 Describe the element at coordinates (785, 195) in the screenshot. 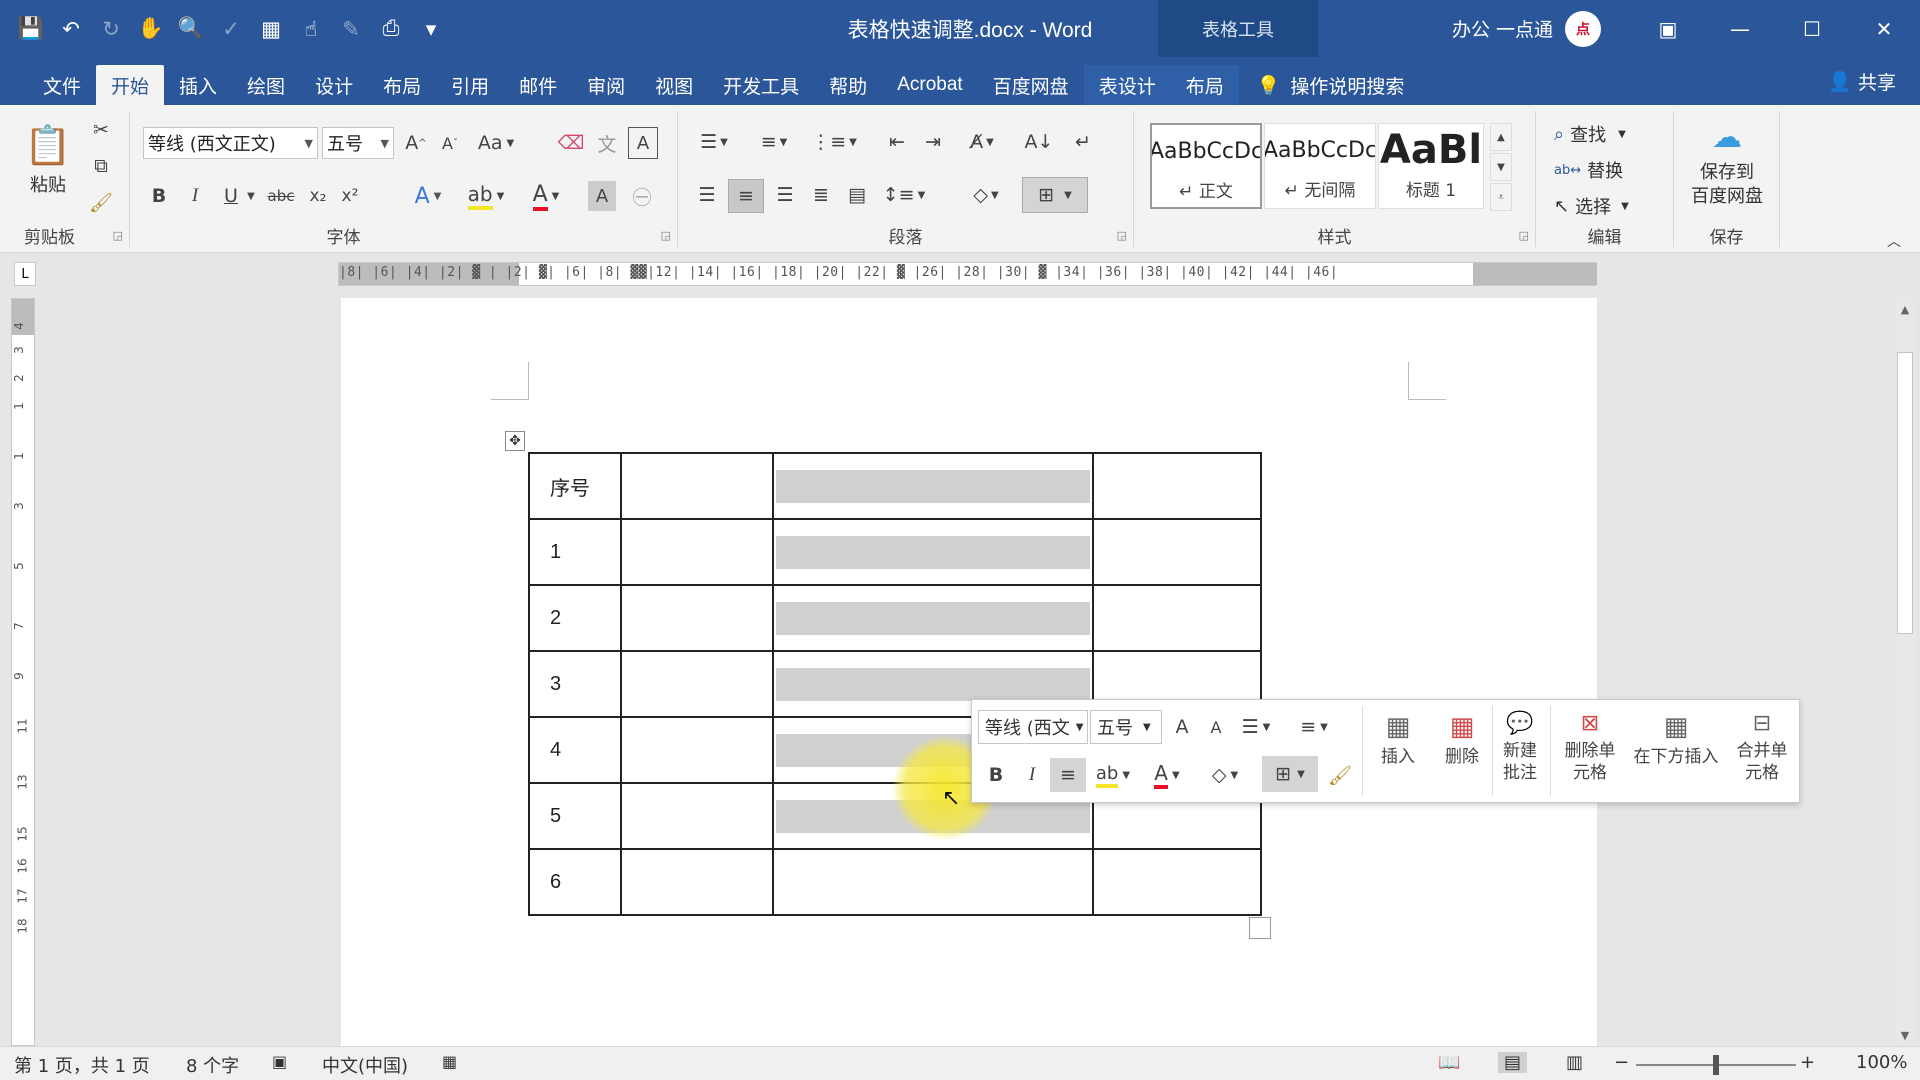

I see `align-right-icon: ☰` at that location.